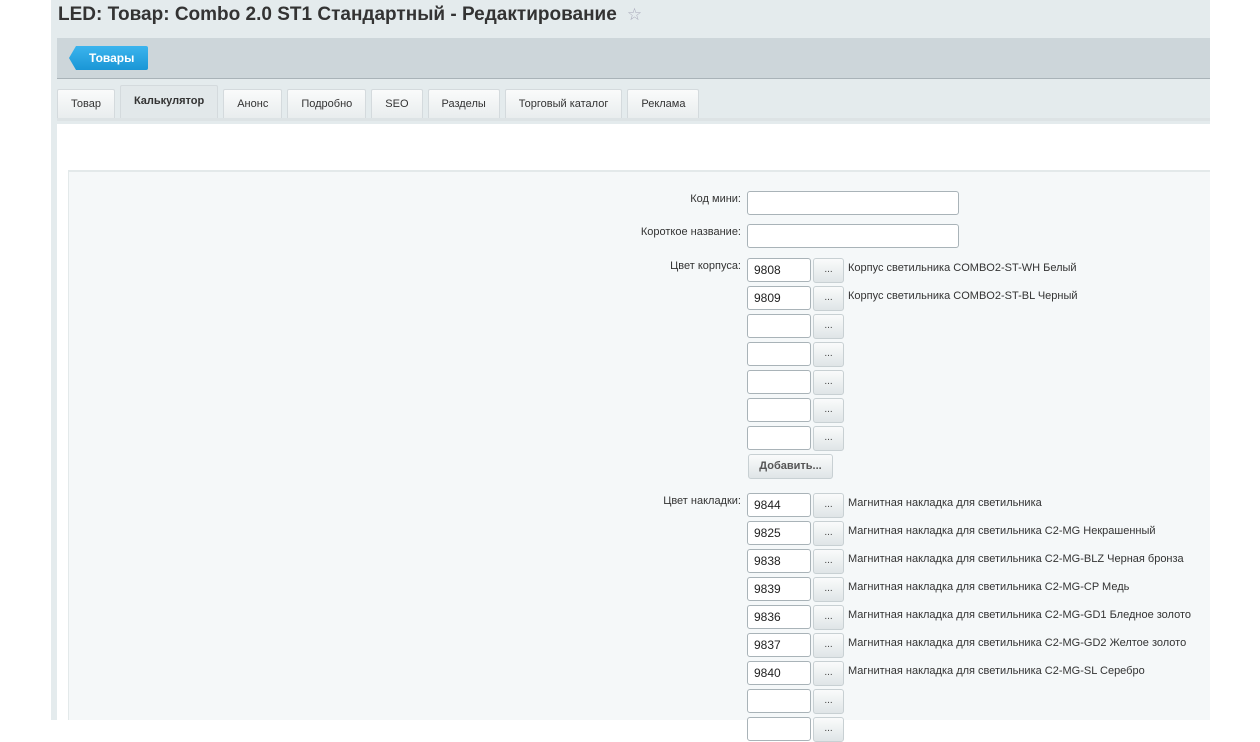 This screenshot has width=1260, height=742. What do you see at coordinates (634, 15) in the screenshot?
I see `favorite-star-icon: ☆` at bounding box center [634, 15].